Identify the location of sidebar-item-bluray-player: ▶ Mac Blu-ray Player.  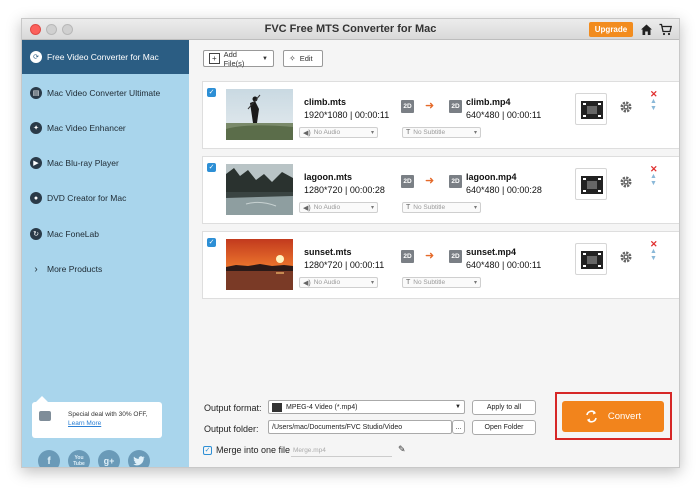
(105, 163).